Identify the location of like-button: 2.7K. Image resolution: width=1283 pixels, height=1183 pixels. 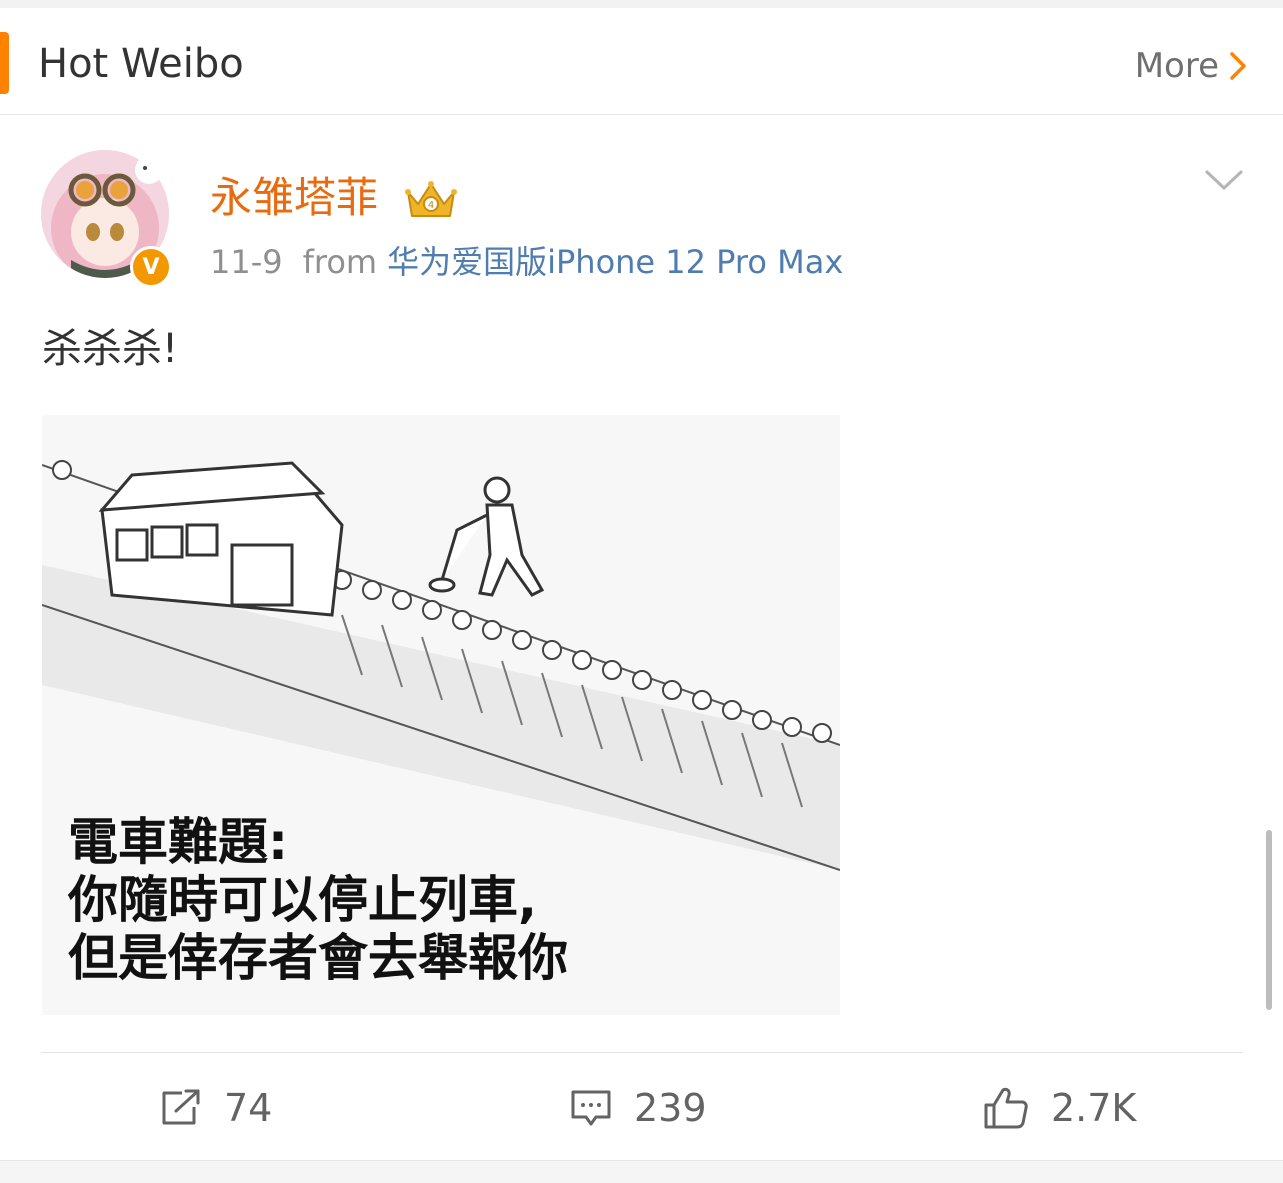
(1059, 1108).